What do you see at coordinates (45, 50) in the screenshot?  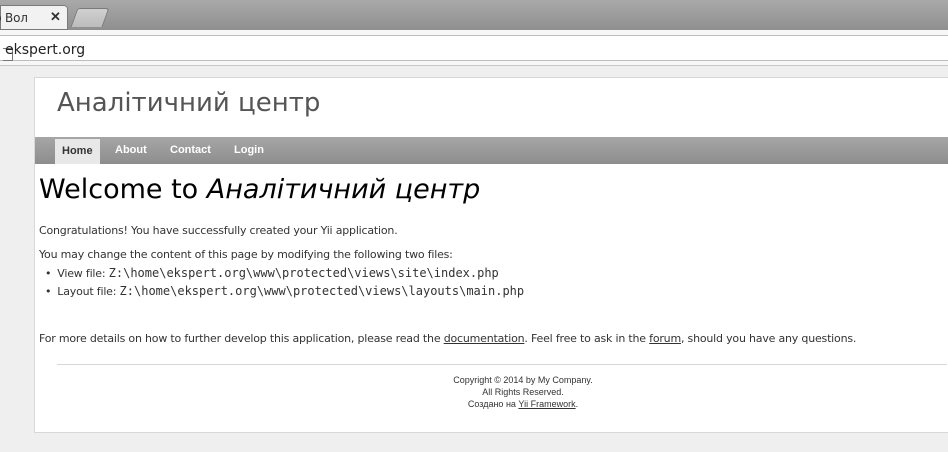 I see `url-text: ekspert.org` at bounding box center [45, 50].